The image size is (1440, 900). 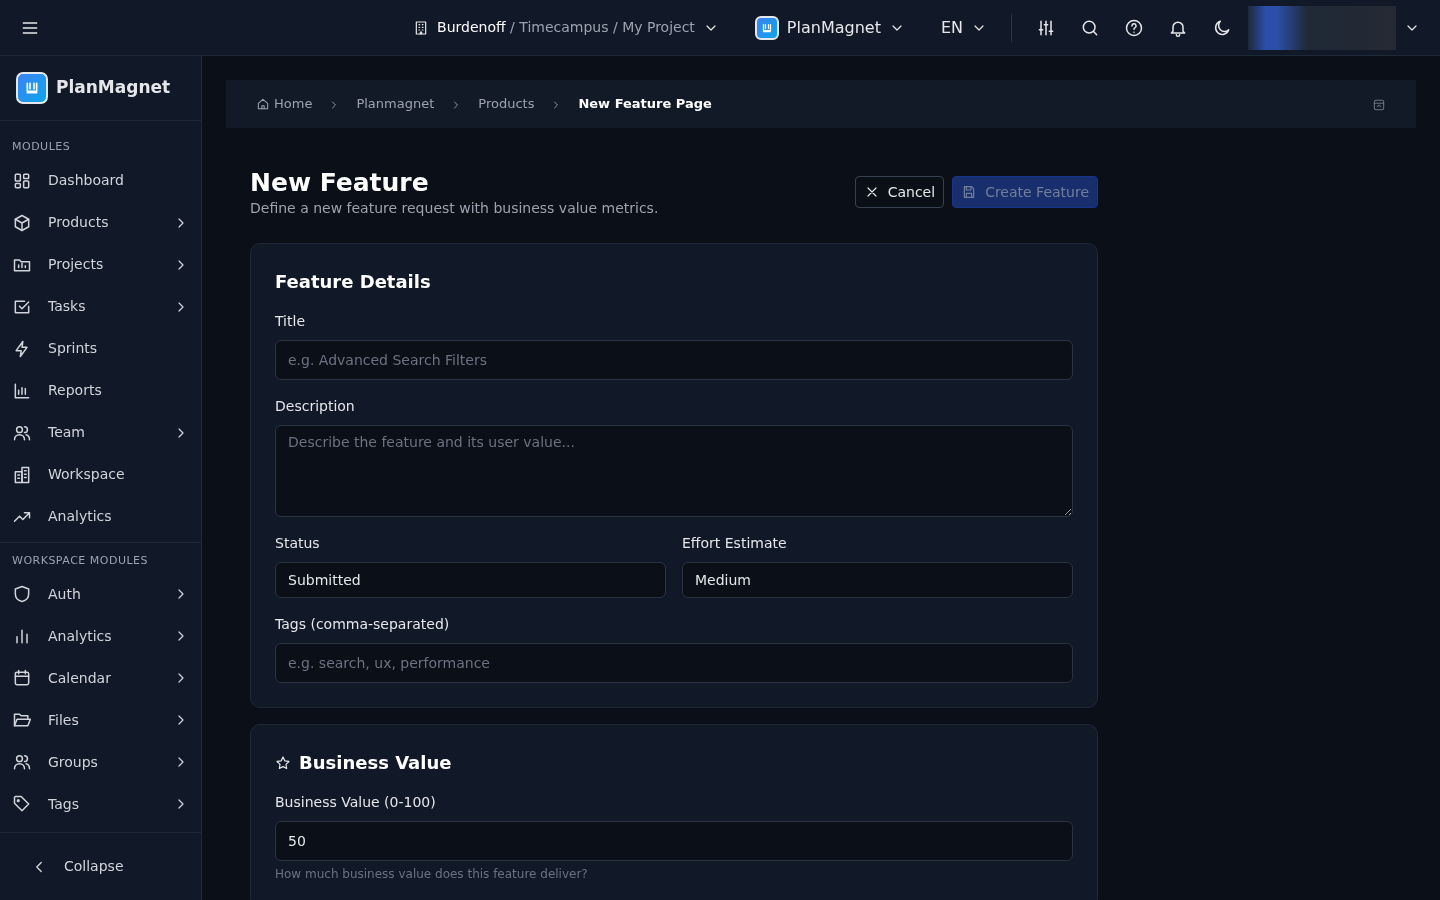 What do you see at coordinates (22, 594) in the screenshot?
I see `shield-icon` at bounding box center [22, 594].